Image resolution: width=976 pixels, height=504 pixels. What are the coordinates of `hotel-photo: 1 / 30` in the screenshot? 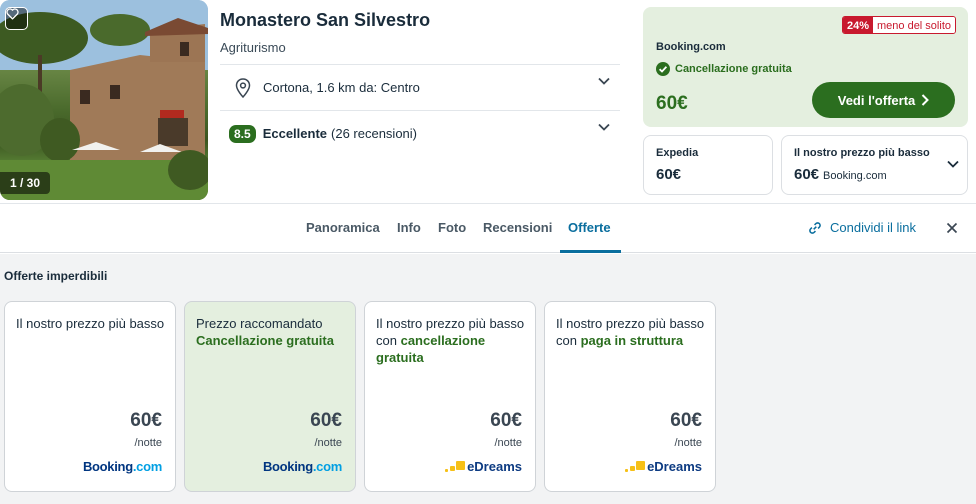 It's located at (104, 100).